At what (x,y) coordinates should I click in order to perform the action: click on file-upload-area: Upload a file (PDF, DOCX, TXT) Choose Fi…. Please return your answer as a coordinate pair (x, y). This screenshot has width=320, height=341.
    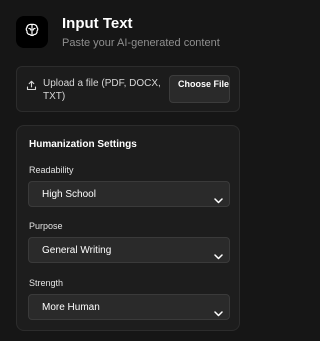
    Looking at the image, I should click on (128, 89).